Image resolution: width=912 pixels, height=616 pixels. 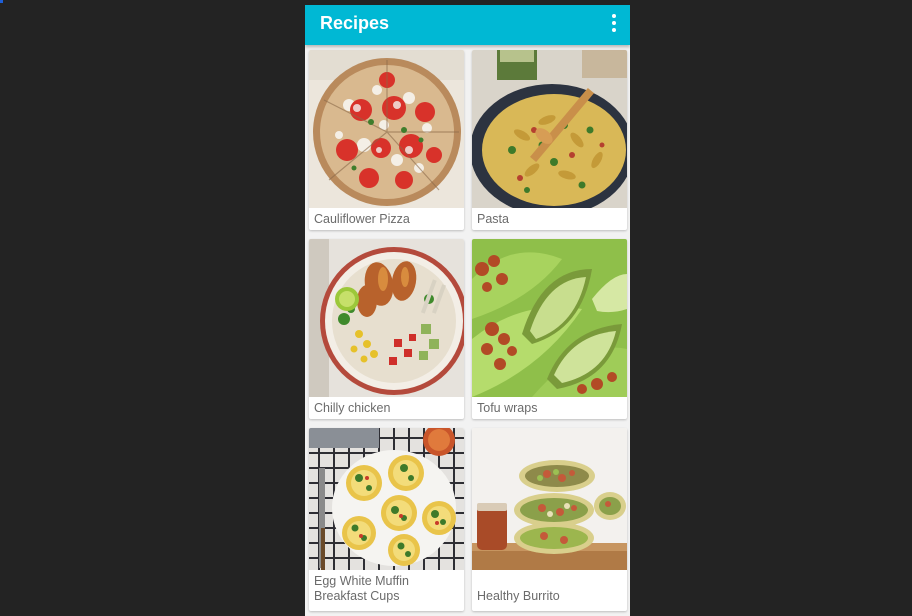 What do you see at coordinates (549, 129) in the screenshot?
I see `pasta-image` at bounding box center [549, 129].